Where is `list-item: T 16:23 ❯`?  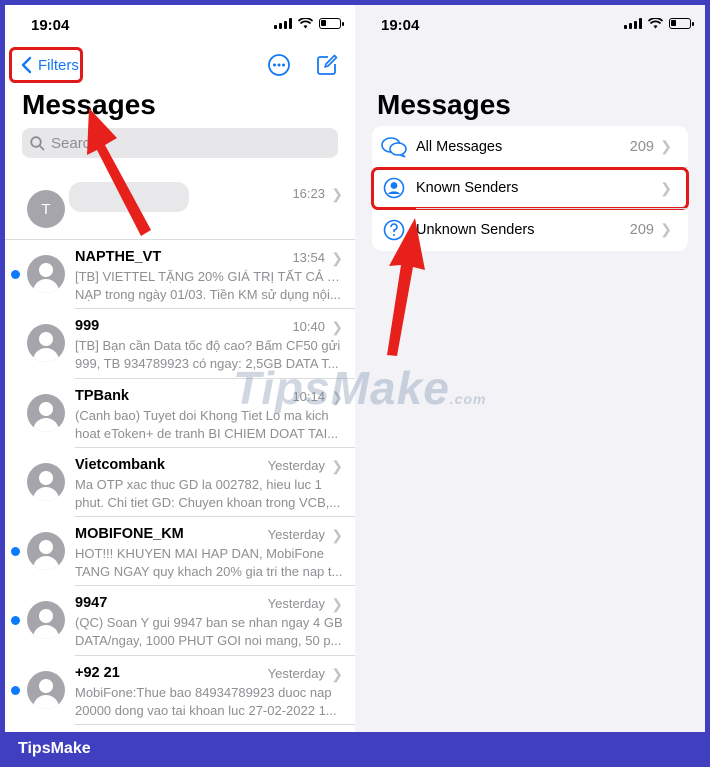 list-item: T 16:23 ❯ is located at coordinates (180, 206).